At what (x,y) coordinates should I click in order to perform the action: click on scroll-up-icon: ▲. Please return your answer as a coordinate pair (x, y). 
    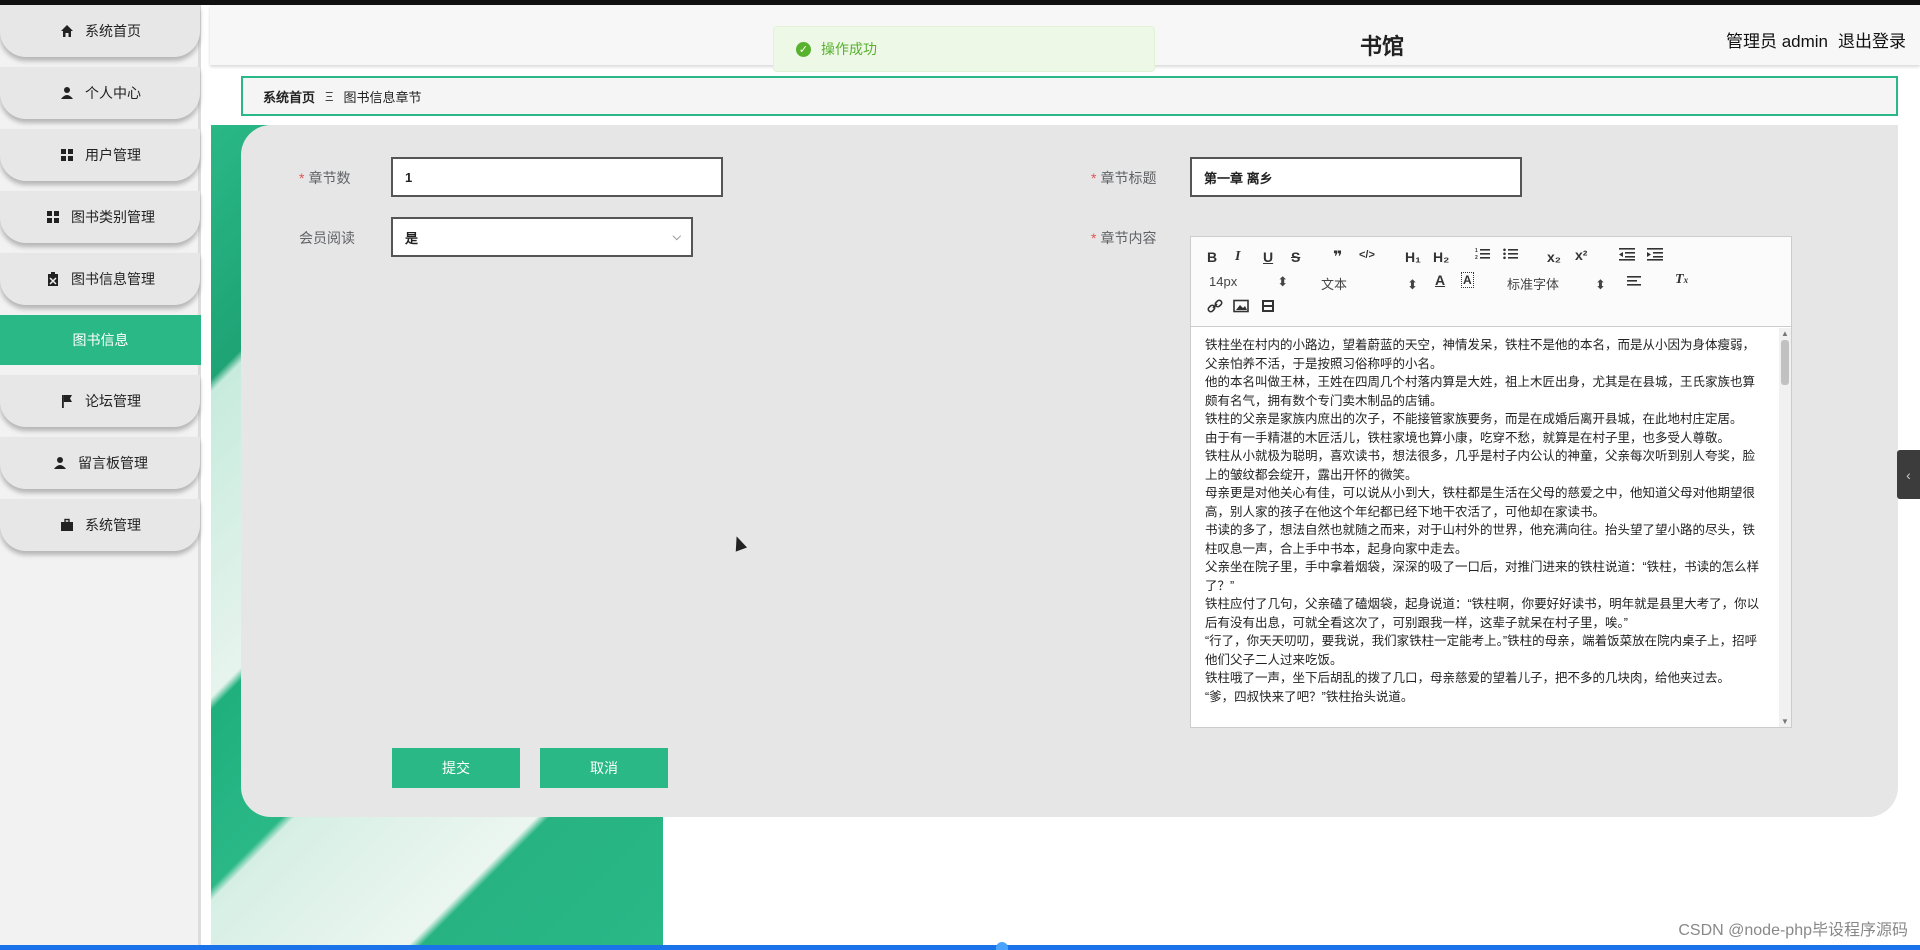
    Looking at the image, I should click on (1785, 333).